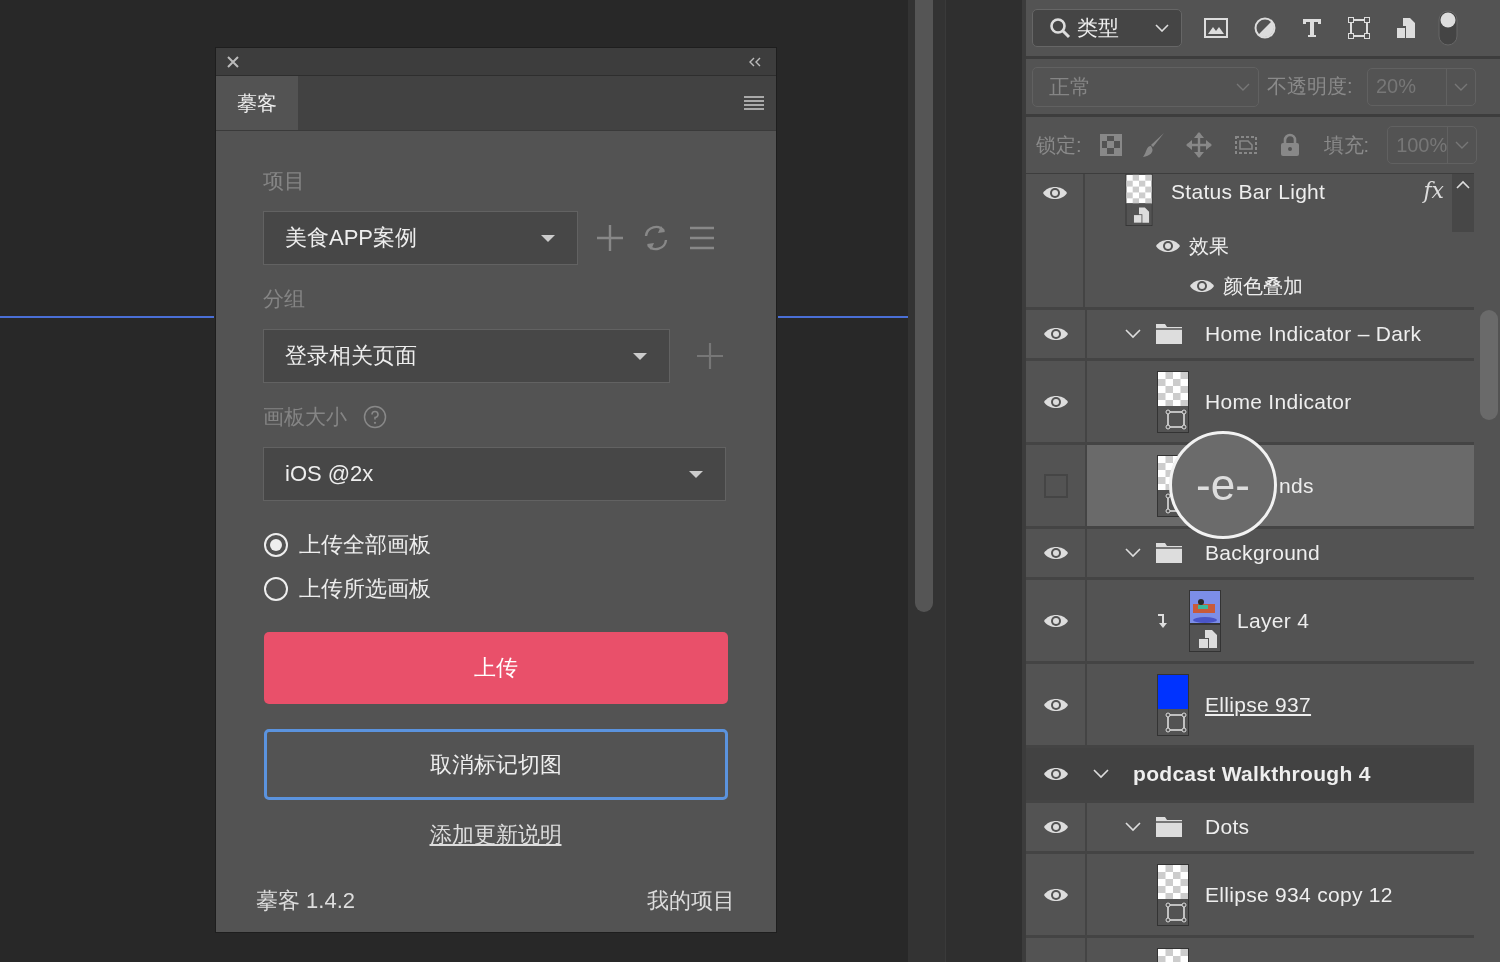 The image size is (1500, 962). I want to click on checkerboard-icon, so click(1110, 145).